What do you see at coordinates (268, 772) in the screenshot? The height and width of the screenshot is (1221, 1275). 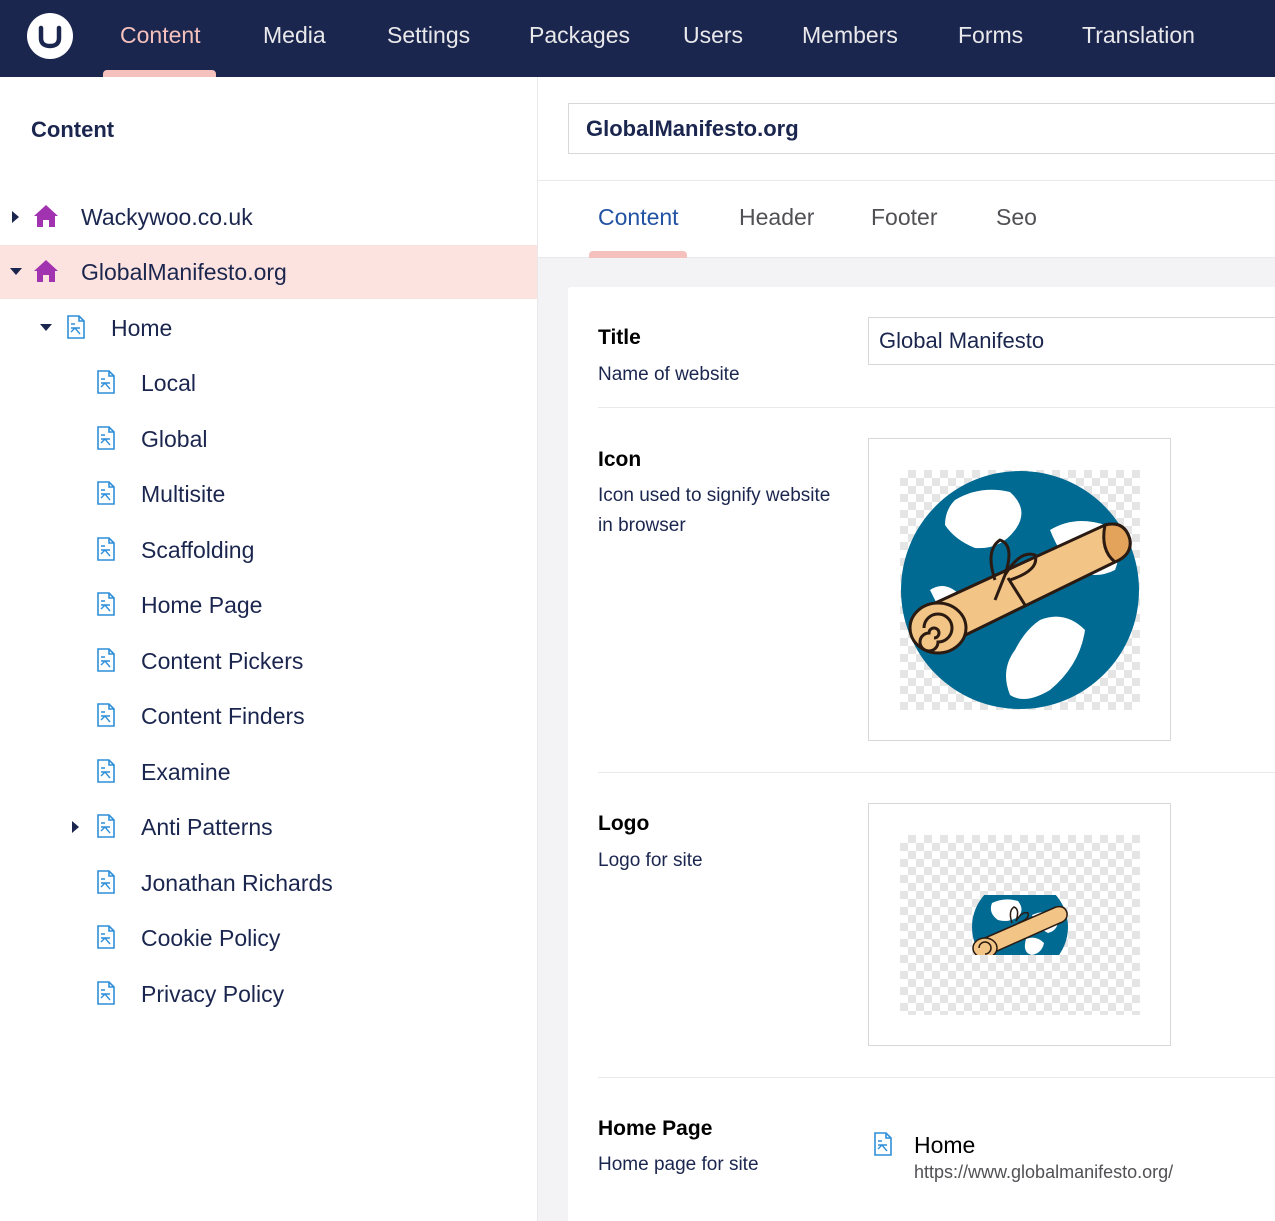 I see `tree-item-examine: Examine` at bounding box center [268, 772].